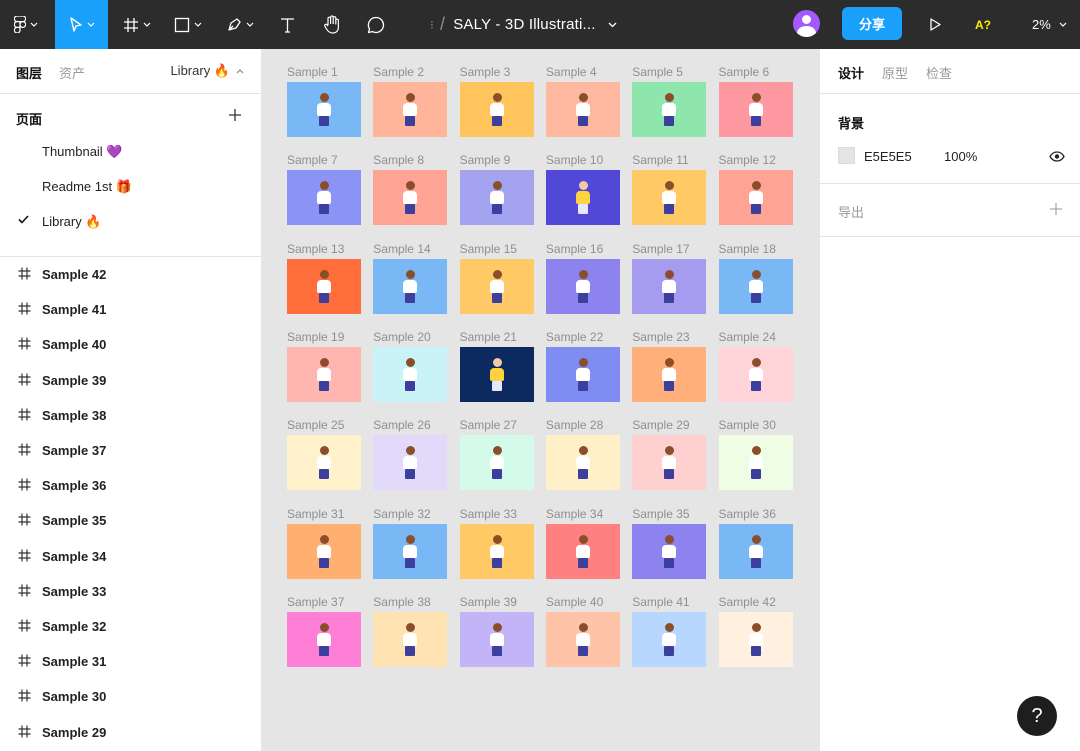  Describe the element at coordinates (74, 662) in the screenshot. I see `layer-item-label: Sample 31` at that location.